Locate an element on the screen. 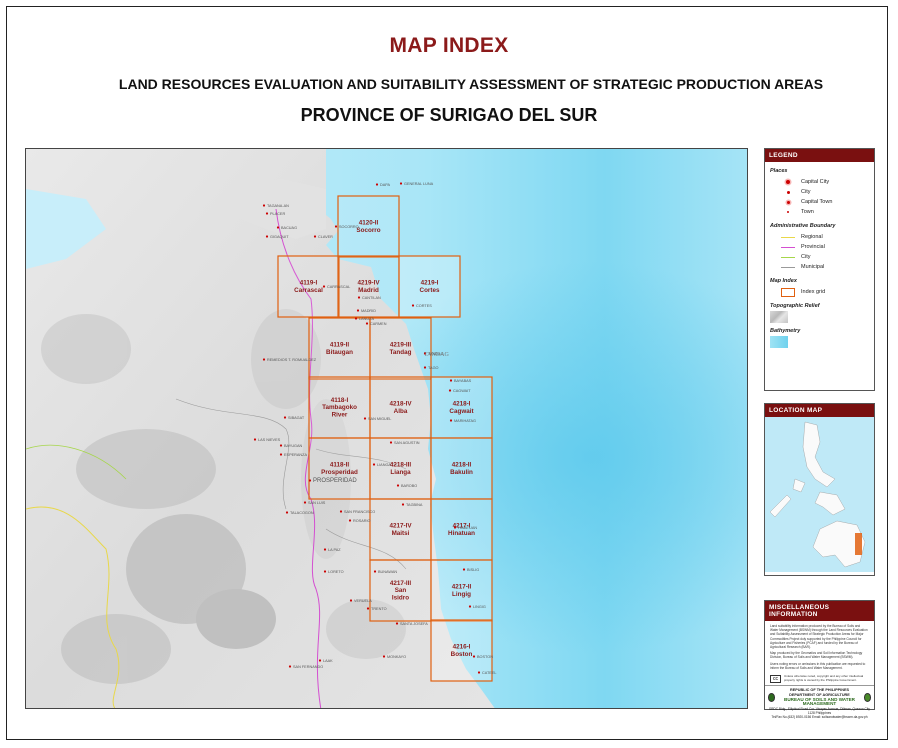 This screenshot has height=748, width=898. place-prosperidad: PROSPERIDAD is located at coordinates (332, 481).